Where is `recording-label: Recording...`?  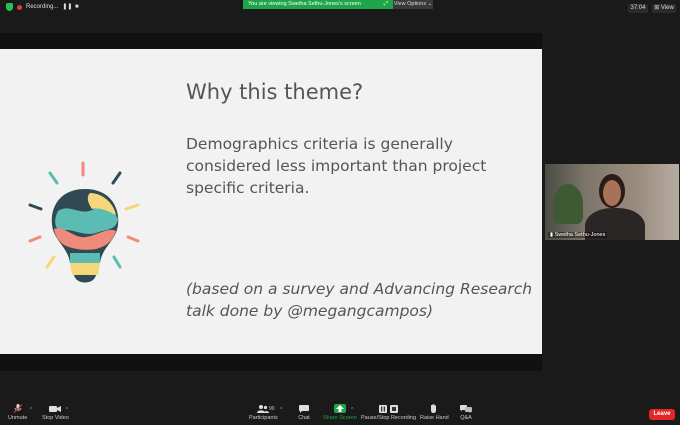
recording-label: Recording... is located at coordinates (42, 7).